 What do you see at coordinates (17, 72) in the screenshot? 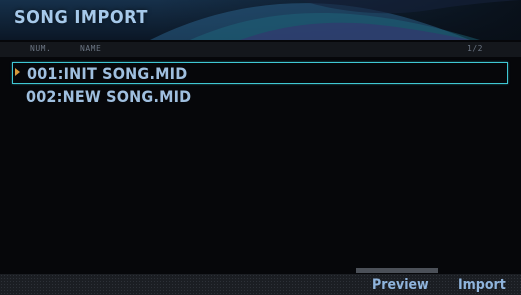
I see `cursor-arrow-icon` at bounding box center [17, 72].